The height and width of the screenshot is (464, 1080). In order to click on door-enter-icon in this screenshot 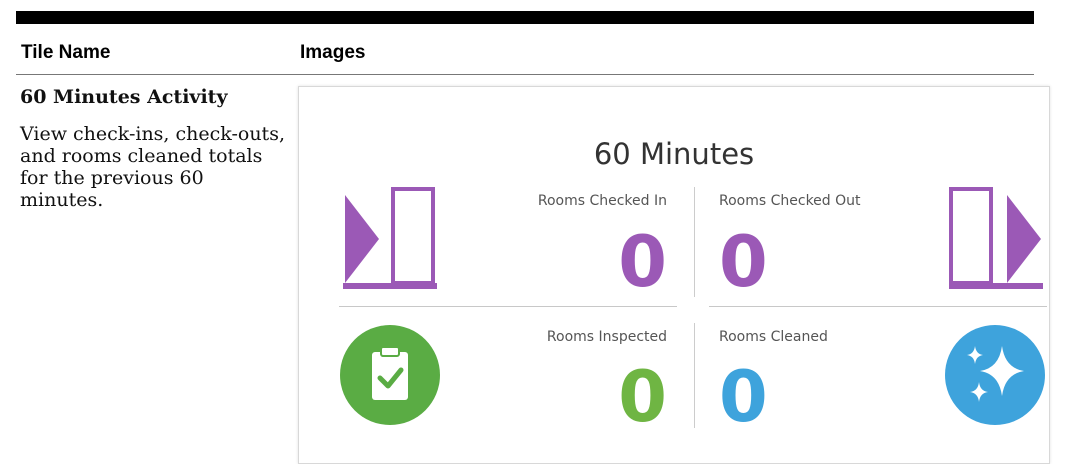, I will do `click(391, 239)`.